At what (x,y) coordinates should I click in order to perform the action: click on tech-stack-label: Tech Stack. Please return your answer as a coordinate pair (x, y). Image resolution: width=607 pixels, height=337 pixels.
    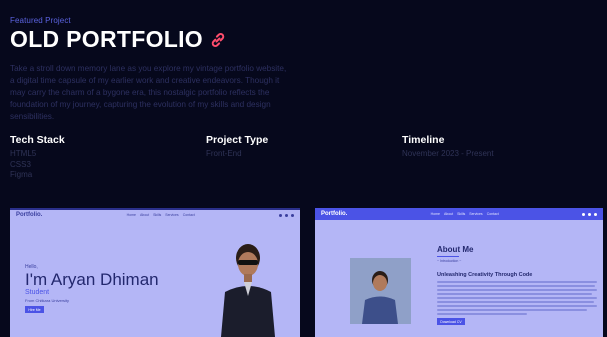
    Looking at the image, I should click on (37, 140).